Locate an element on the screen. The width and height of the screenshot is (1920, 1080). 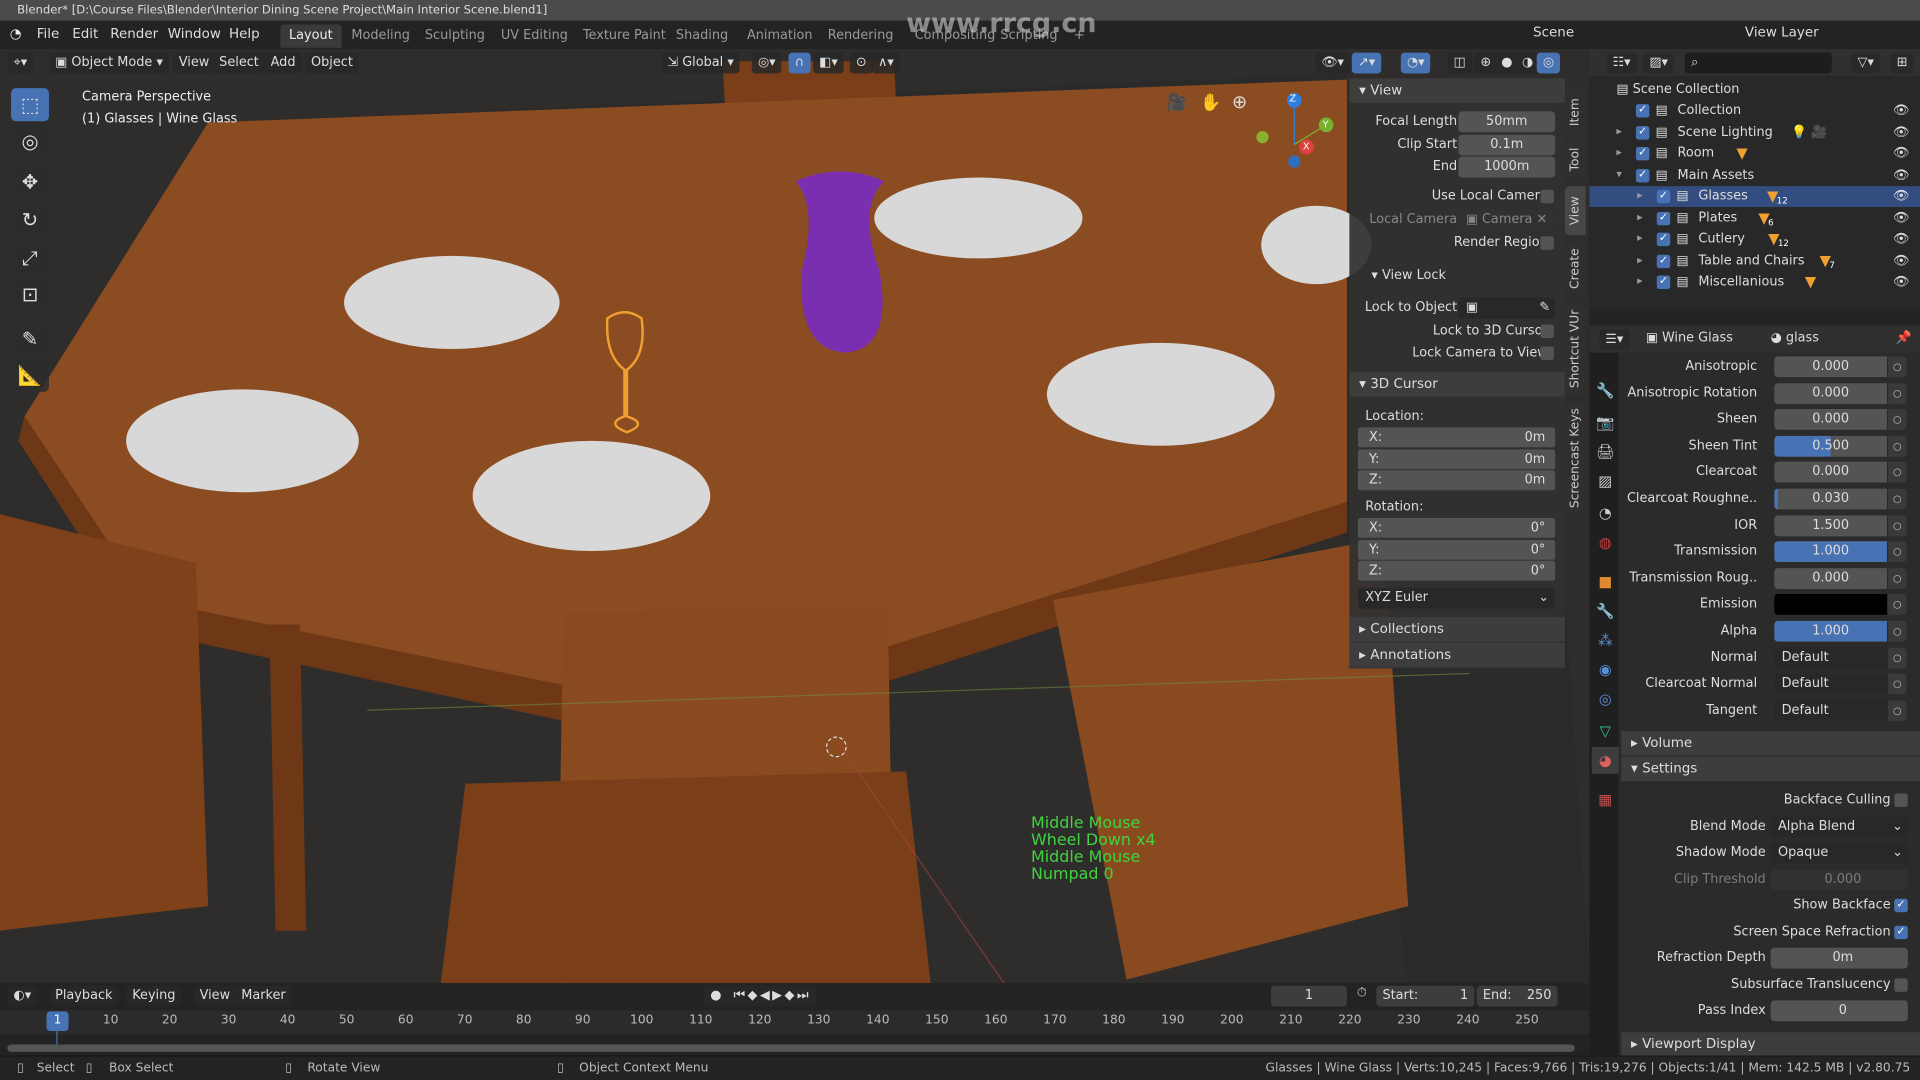
cursor-rot-x-field: X: 0° is located at coordinates (1456, 528).